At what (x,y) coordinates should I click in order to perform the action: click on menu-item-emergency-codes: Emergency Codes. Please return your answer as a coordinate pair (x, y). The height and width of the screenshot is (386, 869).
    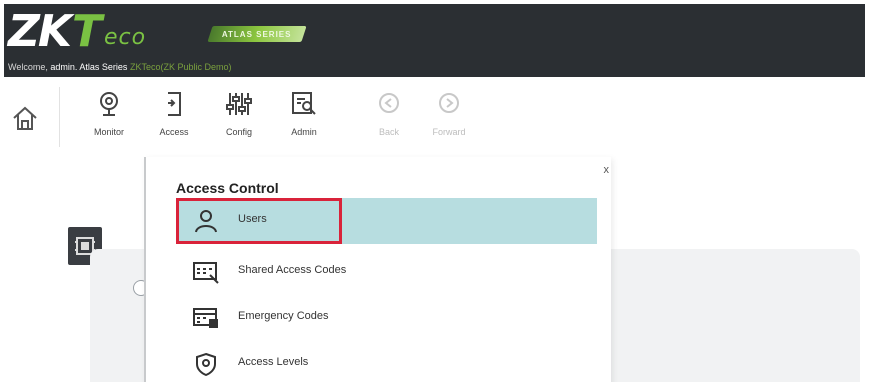
    Looking at the image, I should click on (386, 318).